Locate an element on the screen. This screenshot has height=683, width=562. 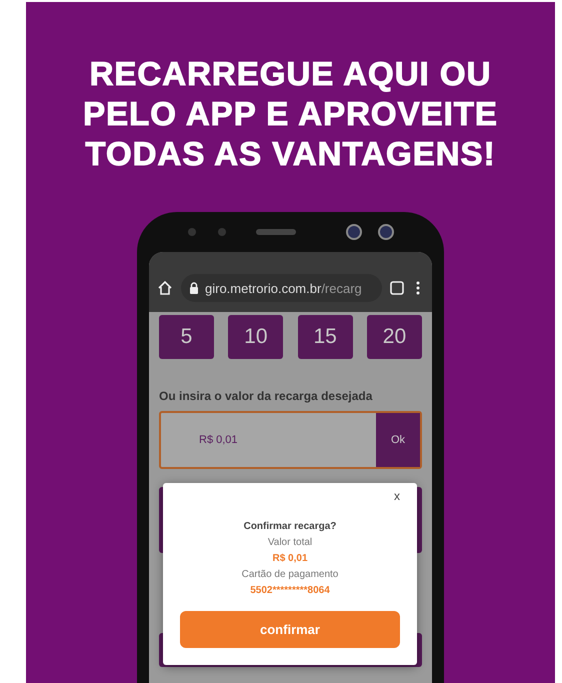
amount-button: 5 is located at coordinates (186, 337).